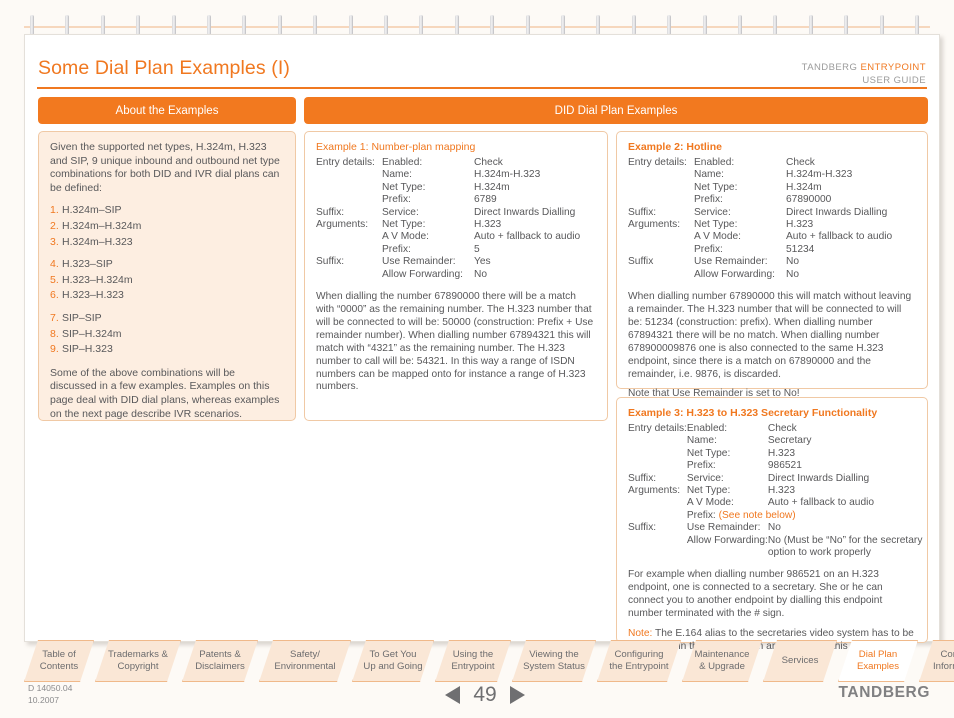  What do you see at coordinates (639, 661) in the screenshot?
I see `footer-tab-configuring-the-entrypoint: Configuring the Entrypoint` at bounding box center [639, 661].